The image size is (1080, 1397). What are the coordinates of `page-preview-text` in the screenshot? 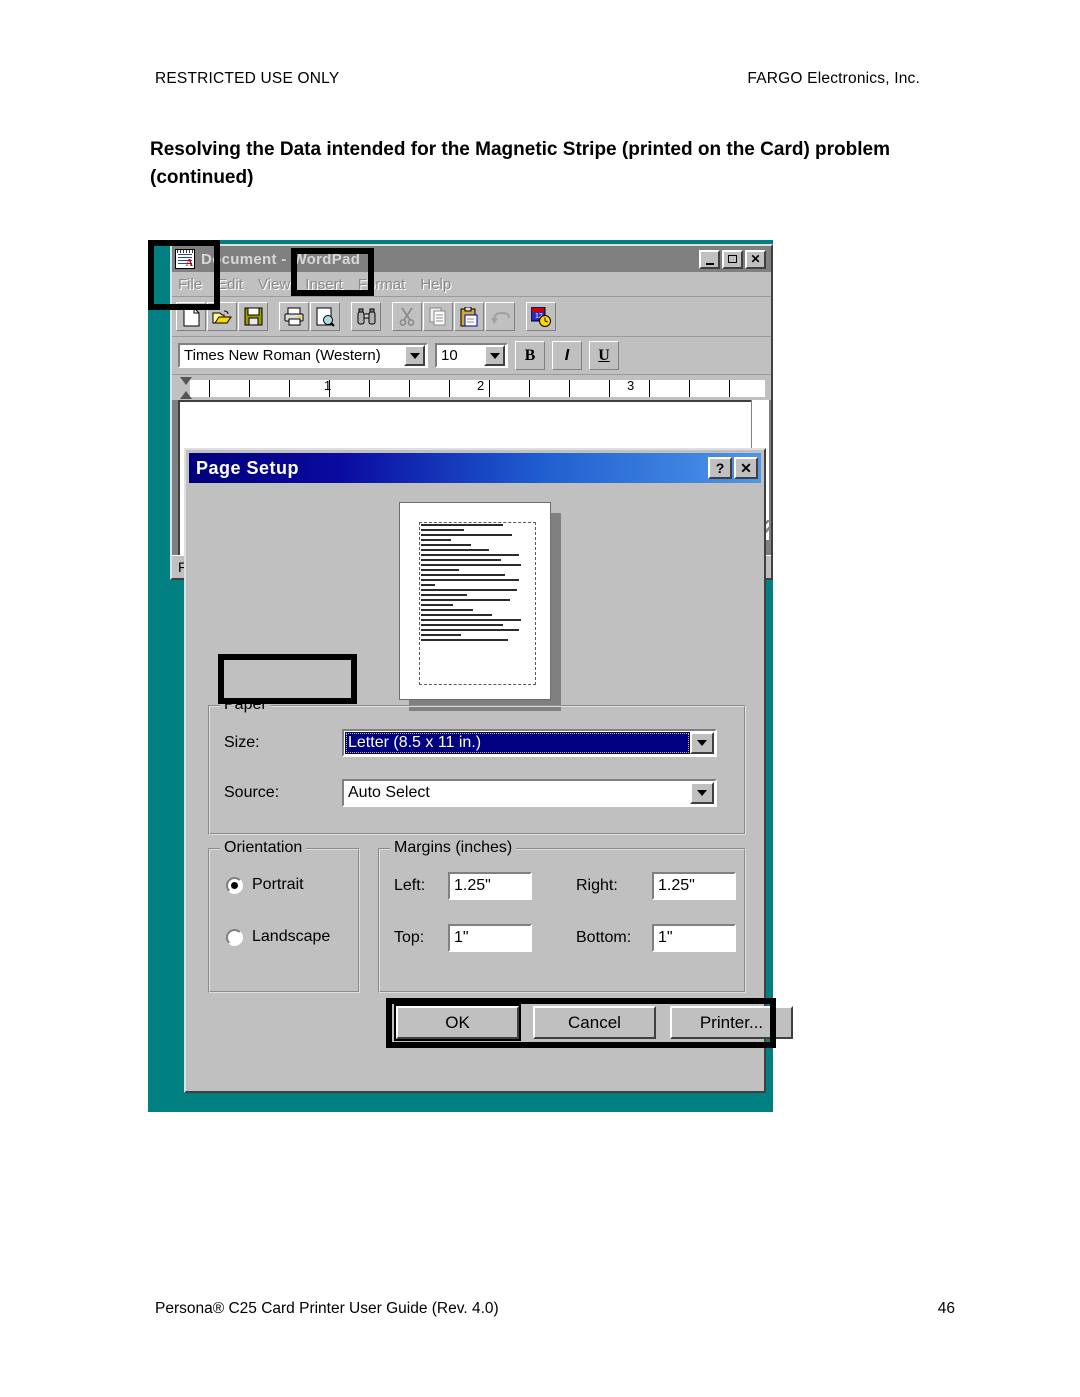 It's located at (477, 603).